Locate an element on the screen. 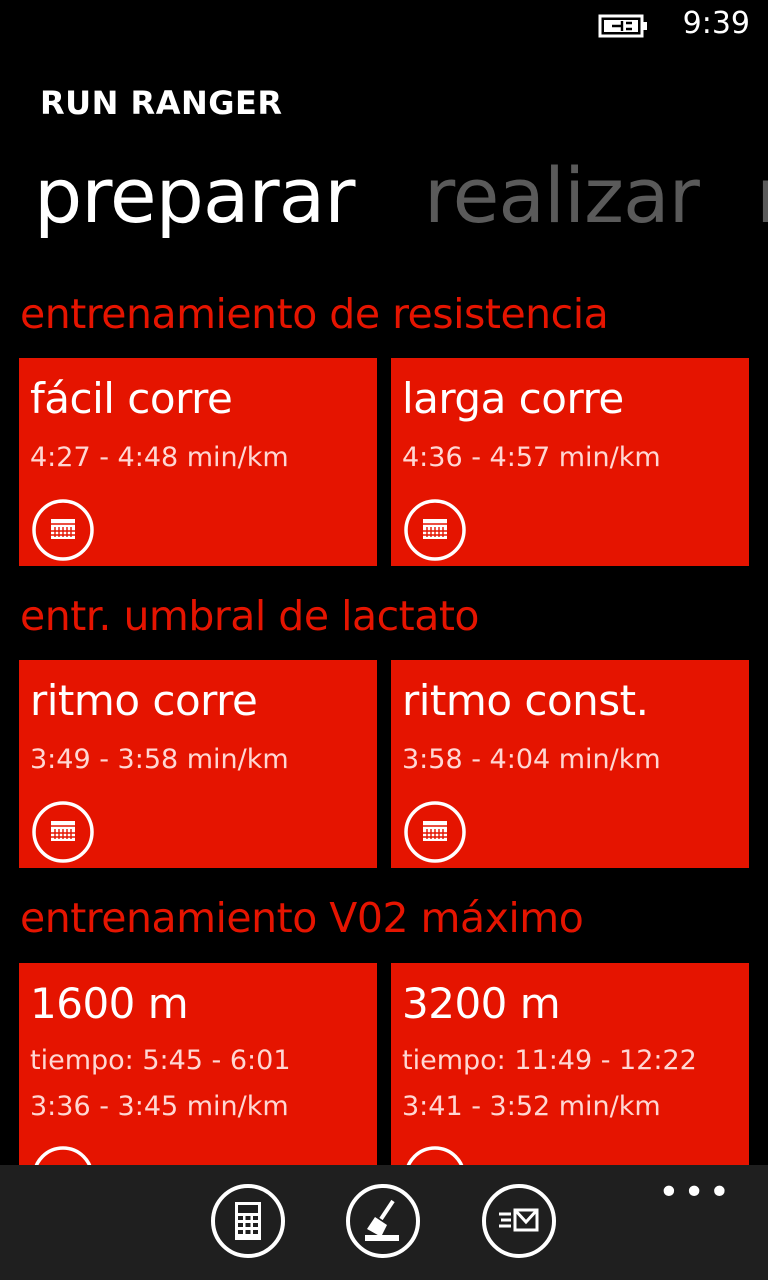 The height and width of the screenshot is (1280, 768). battery-charging-icon is located at coordinates (622, 26).